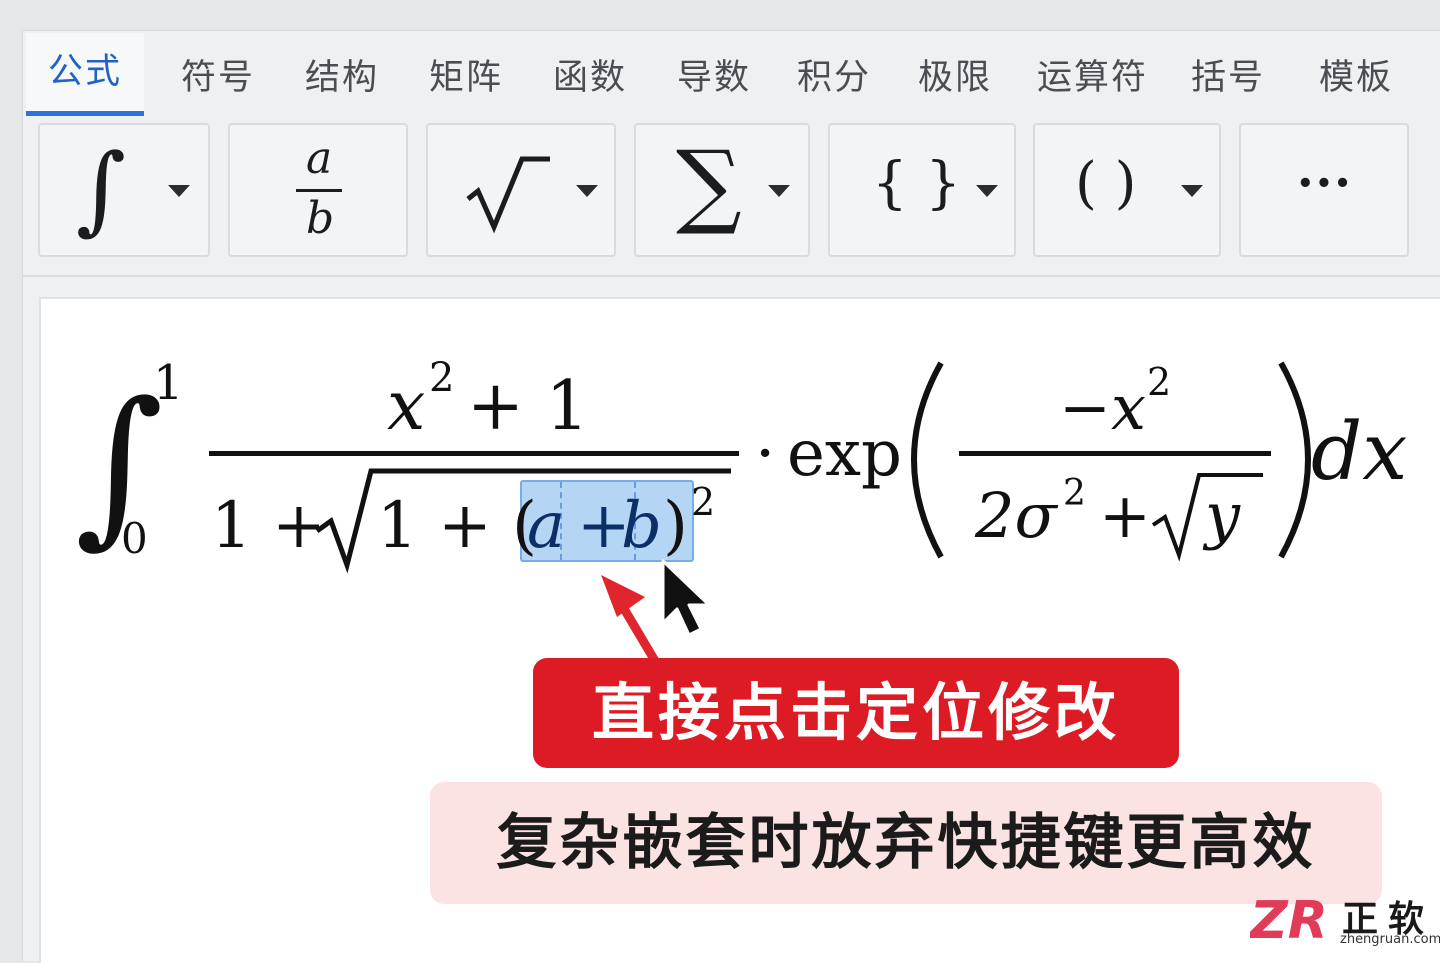  I want to click on function-name: exp, so click(844, 454).